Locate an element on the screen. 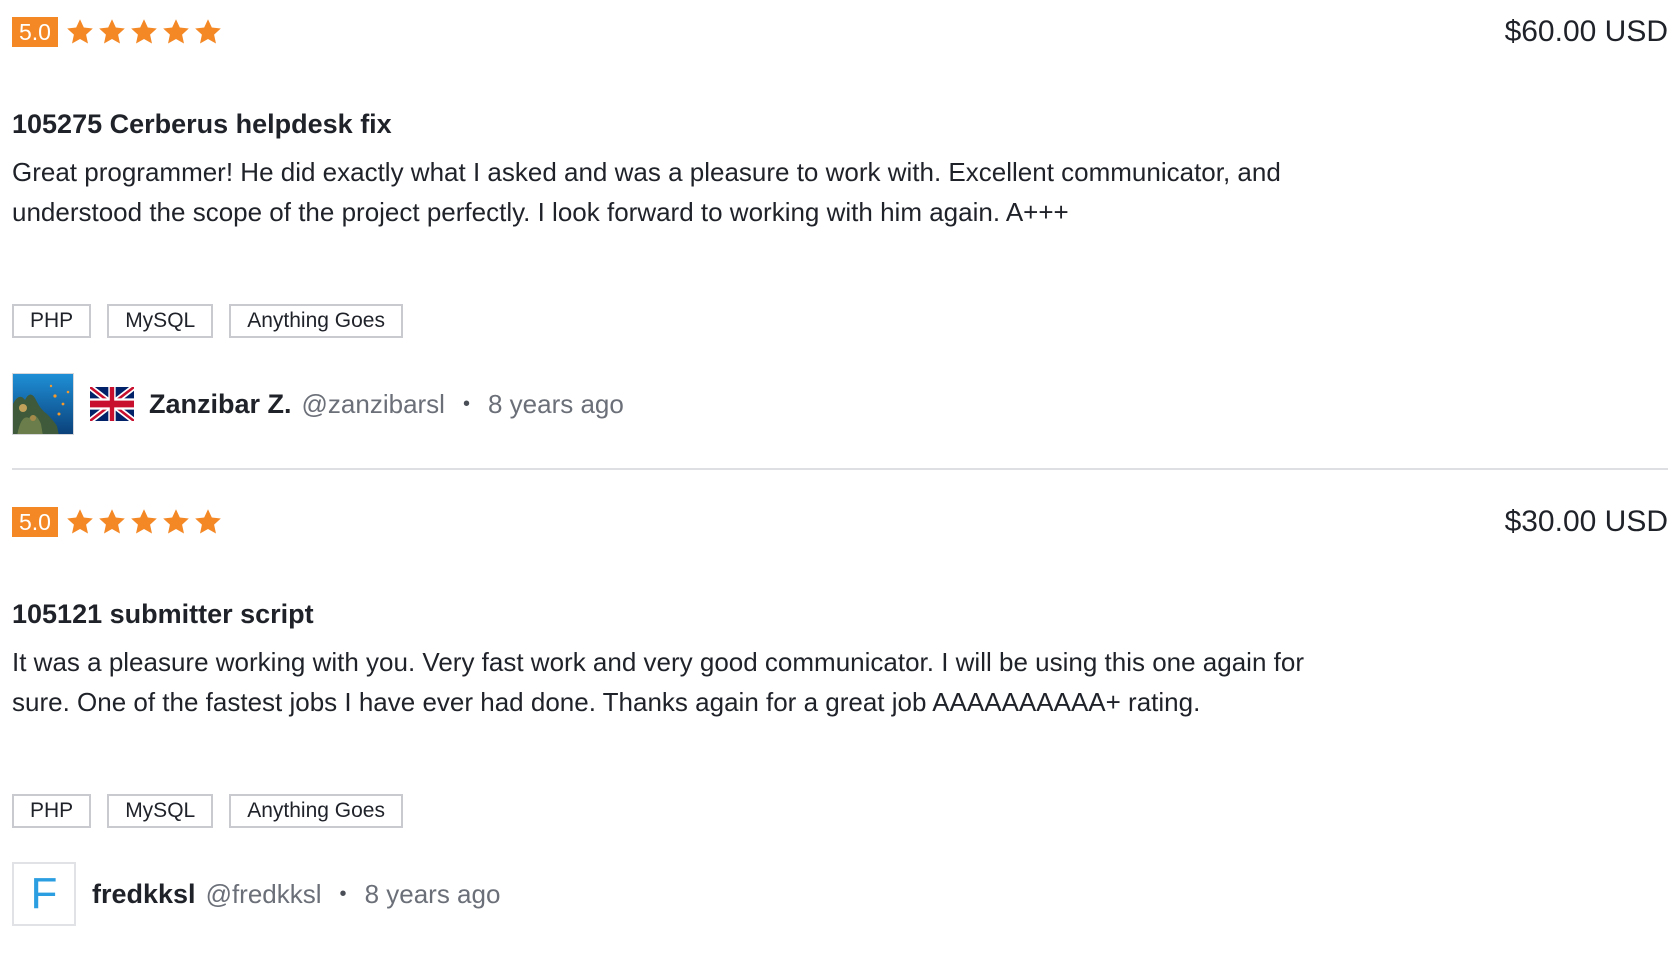 This screenshot has width=1680, height=960. reviewer-name: fredkksl is located at coordinates (144, 894).